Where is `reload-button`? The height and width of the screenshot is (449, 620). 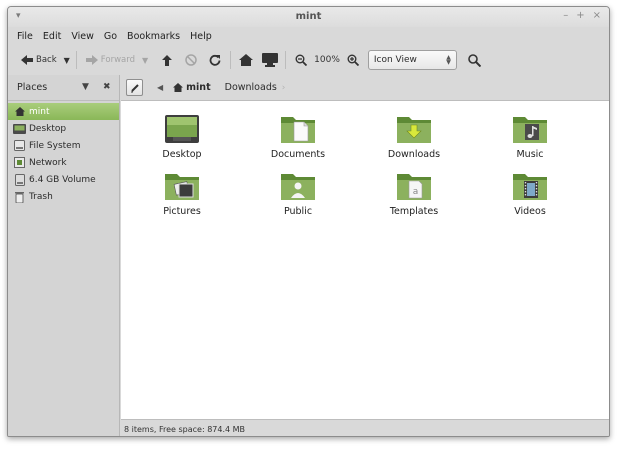
reload-button is located at coordinates (215, 60).